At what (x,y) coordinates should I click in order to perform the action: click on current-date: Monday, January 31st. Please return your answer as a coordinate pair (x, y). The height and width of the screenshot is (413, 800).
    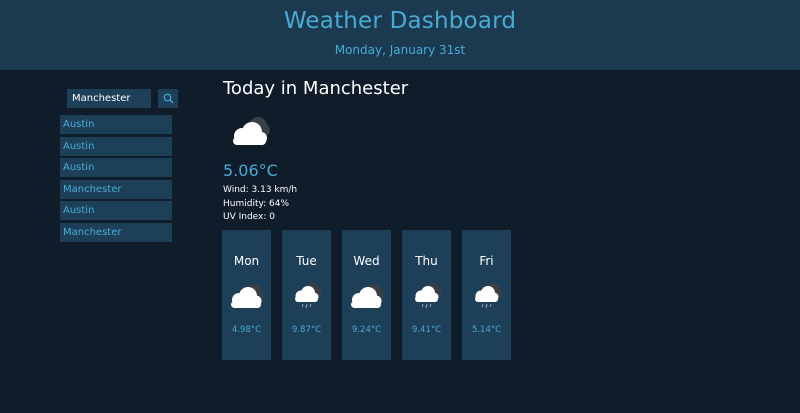
    Looking at the image, I should click on (400, 50).